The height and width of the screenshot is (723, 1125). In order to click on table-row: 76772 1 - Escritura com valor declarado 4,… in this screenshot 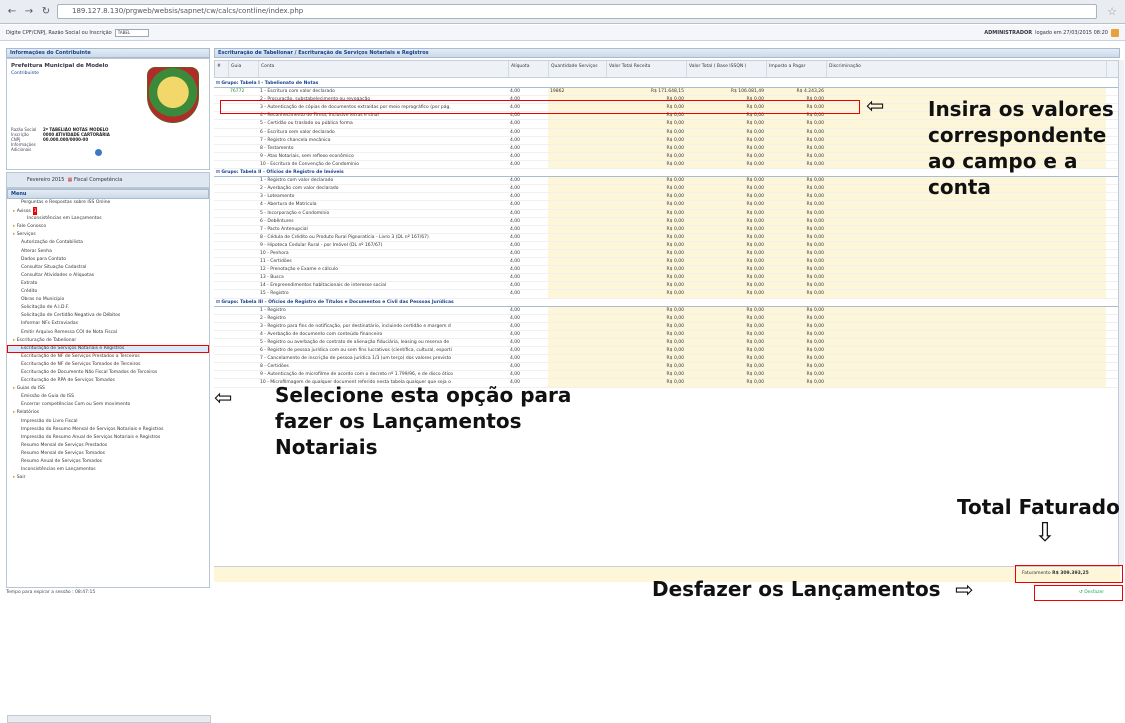, I will do `click(667, 92)`.